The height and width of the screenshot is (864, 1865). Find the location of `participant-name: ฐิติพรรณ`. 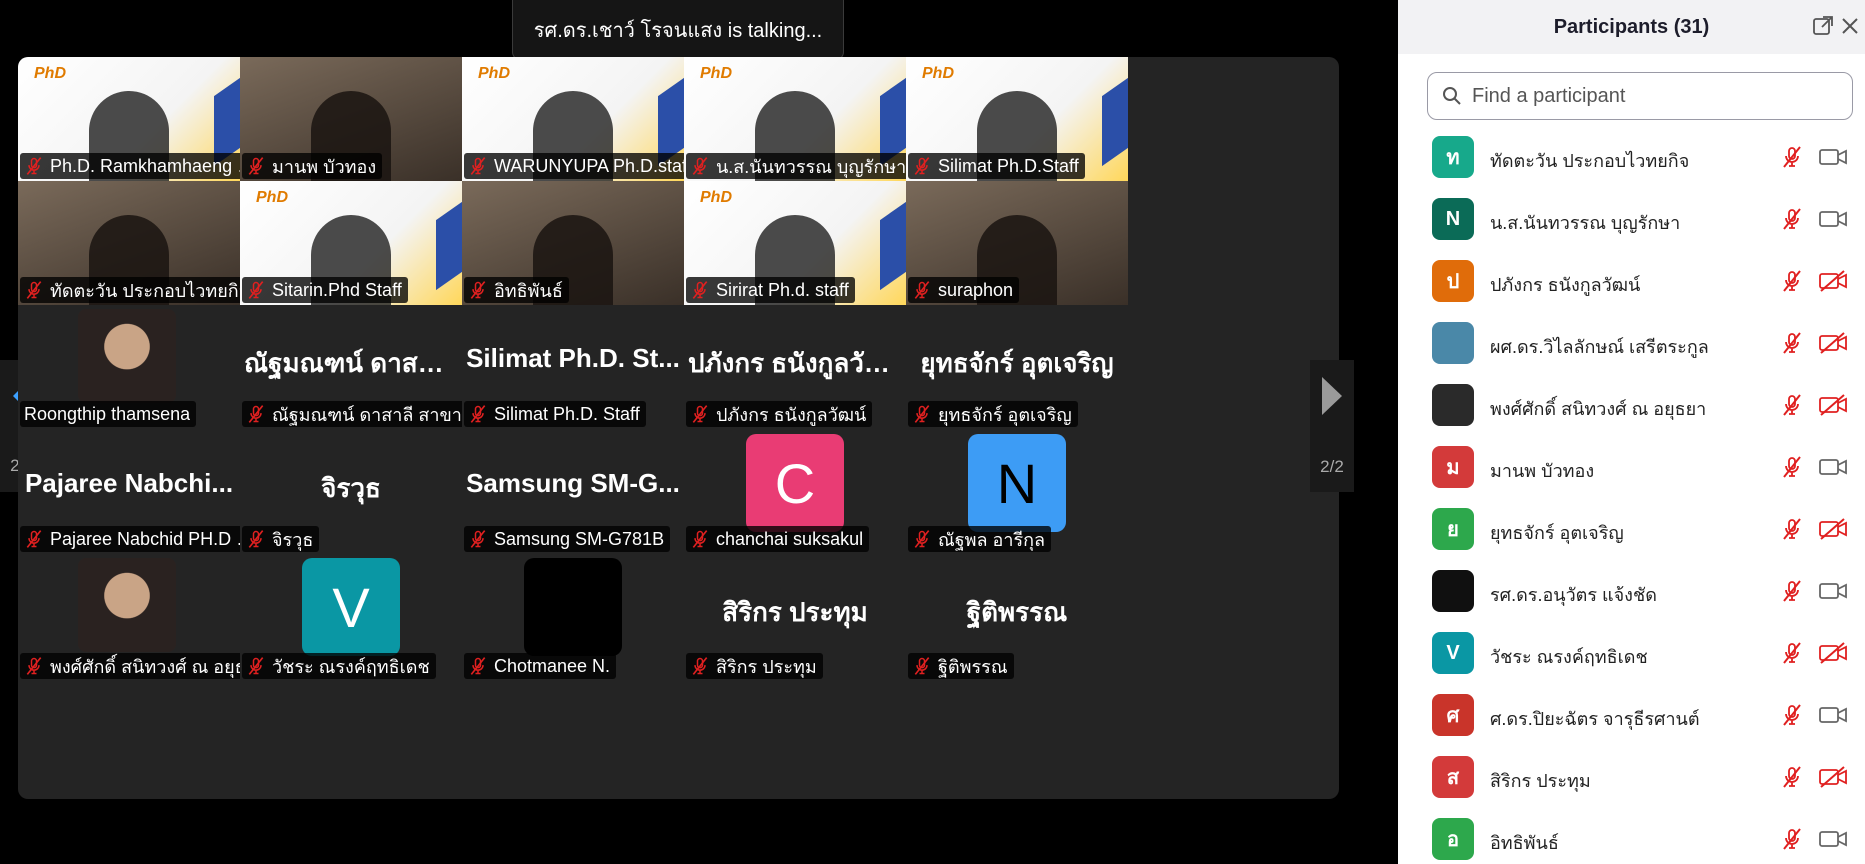

participant-name: ฐิติพรรณ is located at coordinates (973, 666).